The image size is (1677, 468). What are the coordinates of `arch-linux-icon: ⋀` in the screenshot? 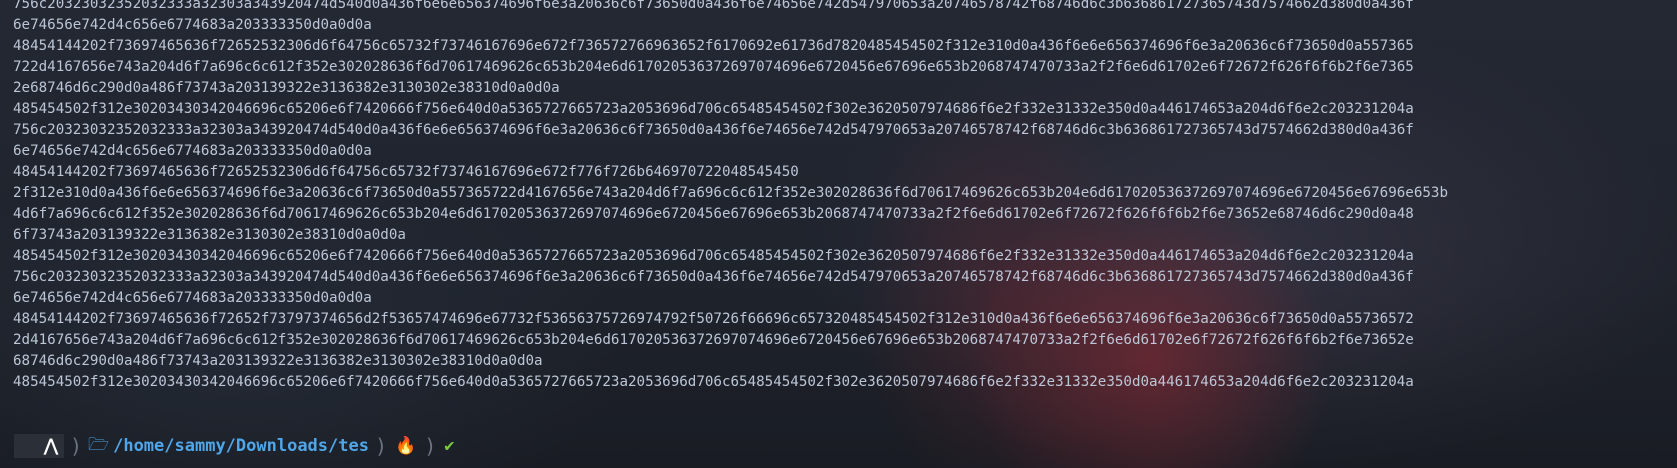 It's located at (51, 446).